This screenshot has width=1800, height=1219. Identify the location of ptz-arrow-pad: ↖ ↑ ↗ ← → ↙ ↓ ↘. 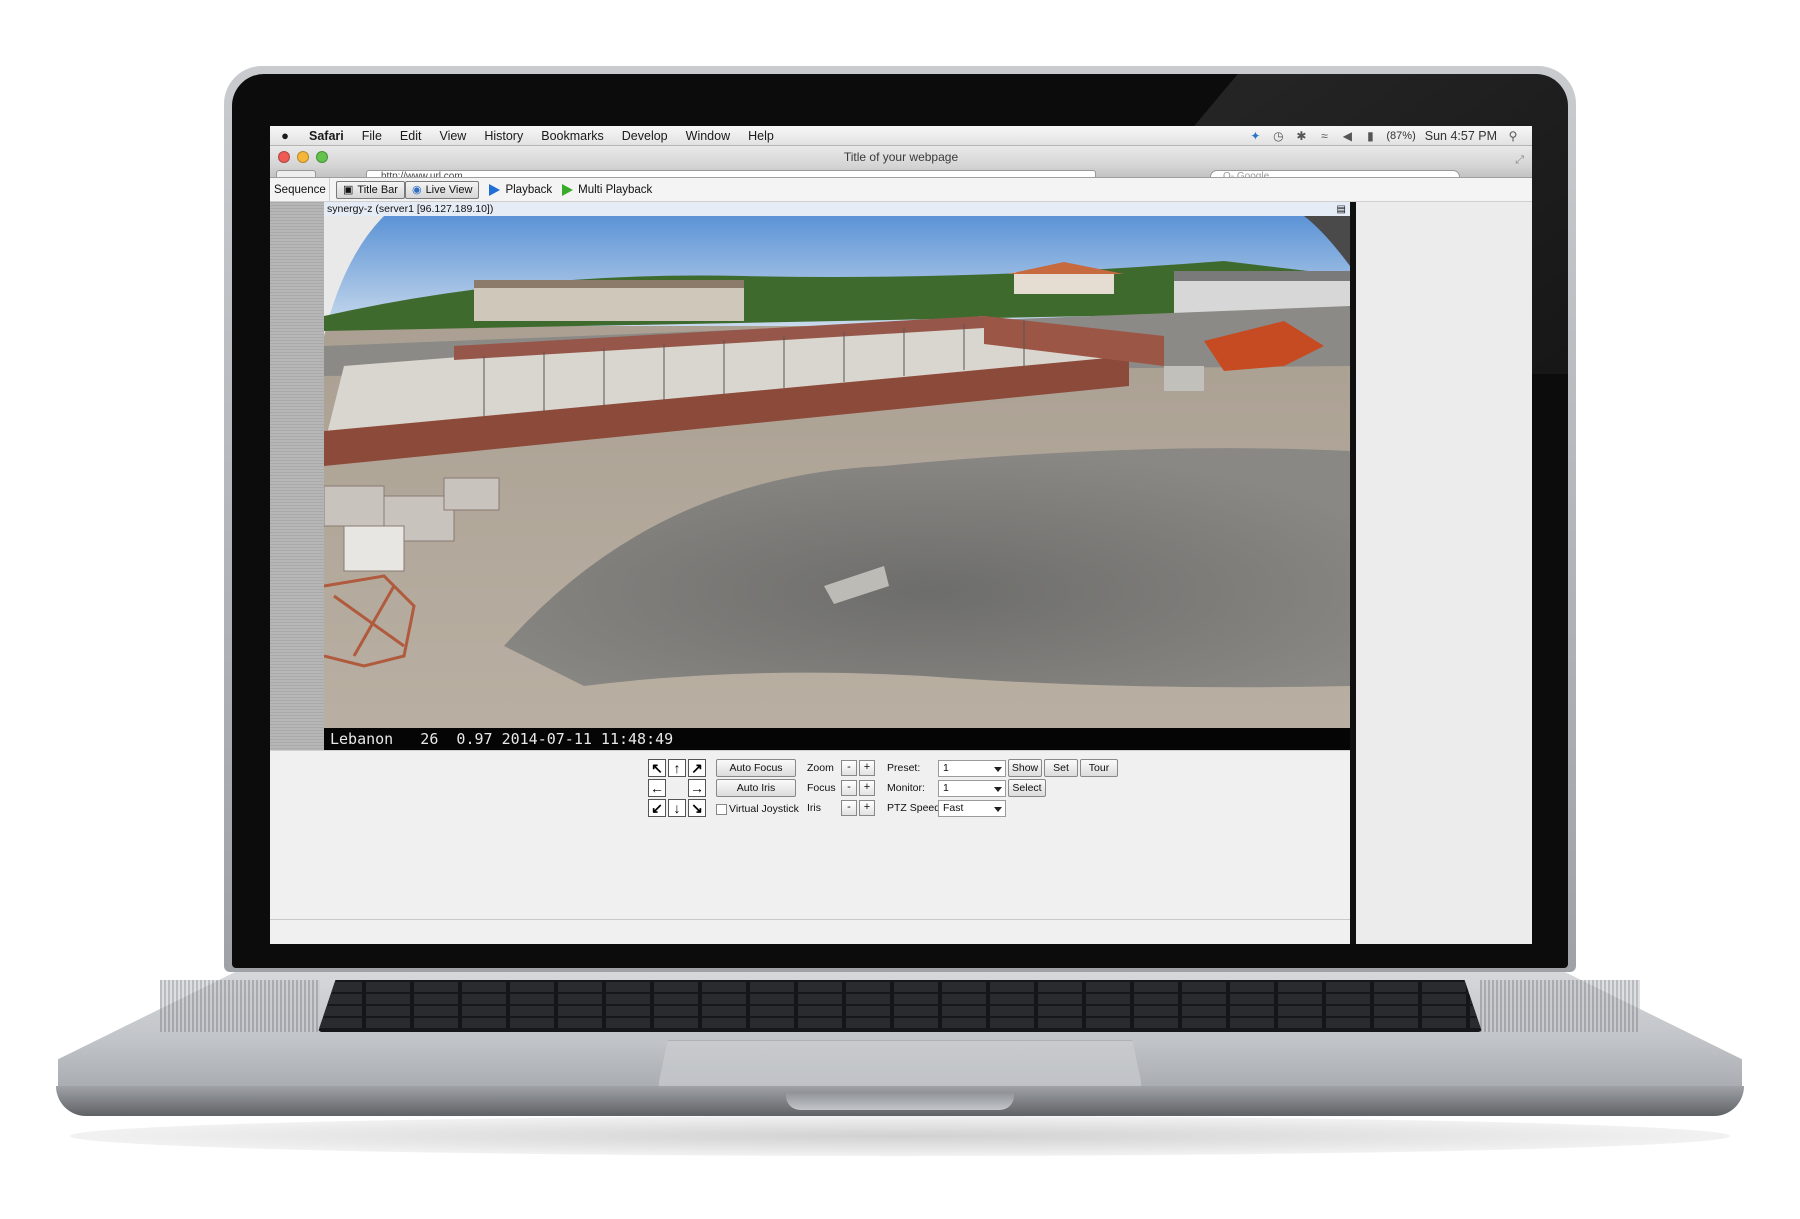
(677, 788).